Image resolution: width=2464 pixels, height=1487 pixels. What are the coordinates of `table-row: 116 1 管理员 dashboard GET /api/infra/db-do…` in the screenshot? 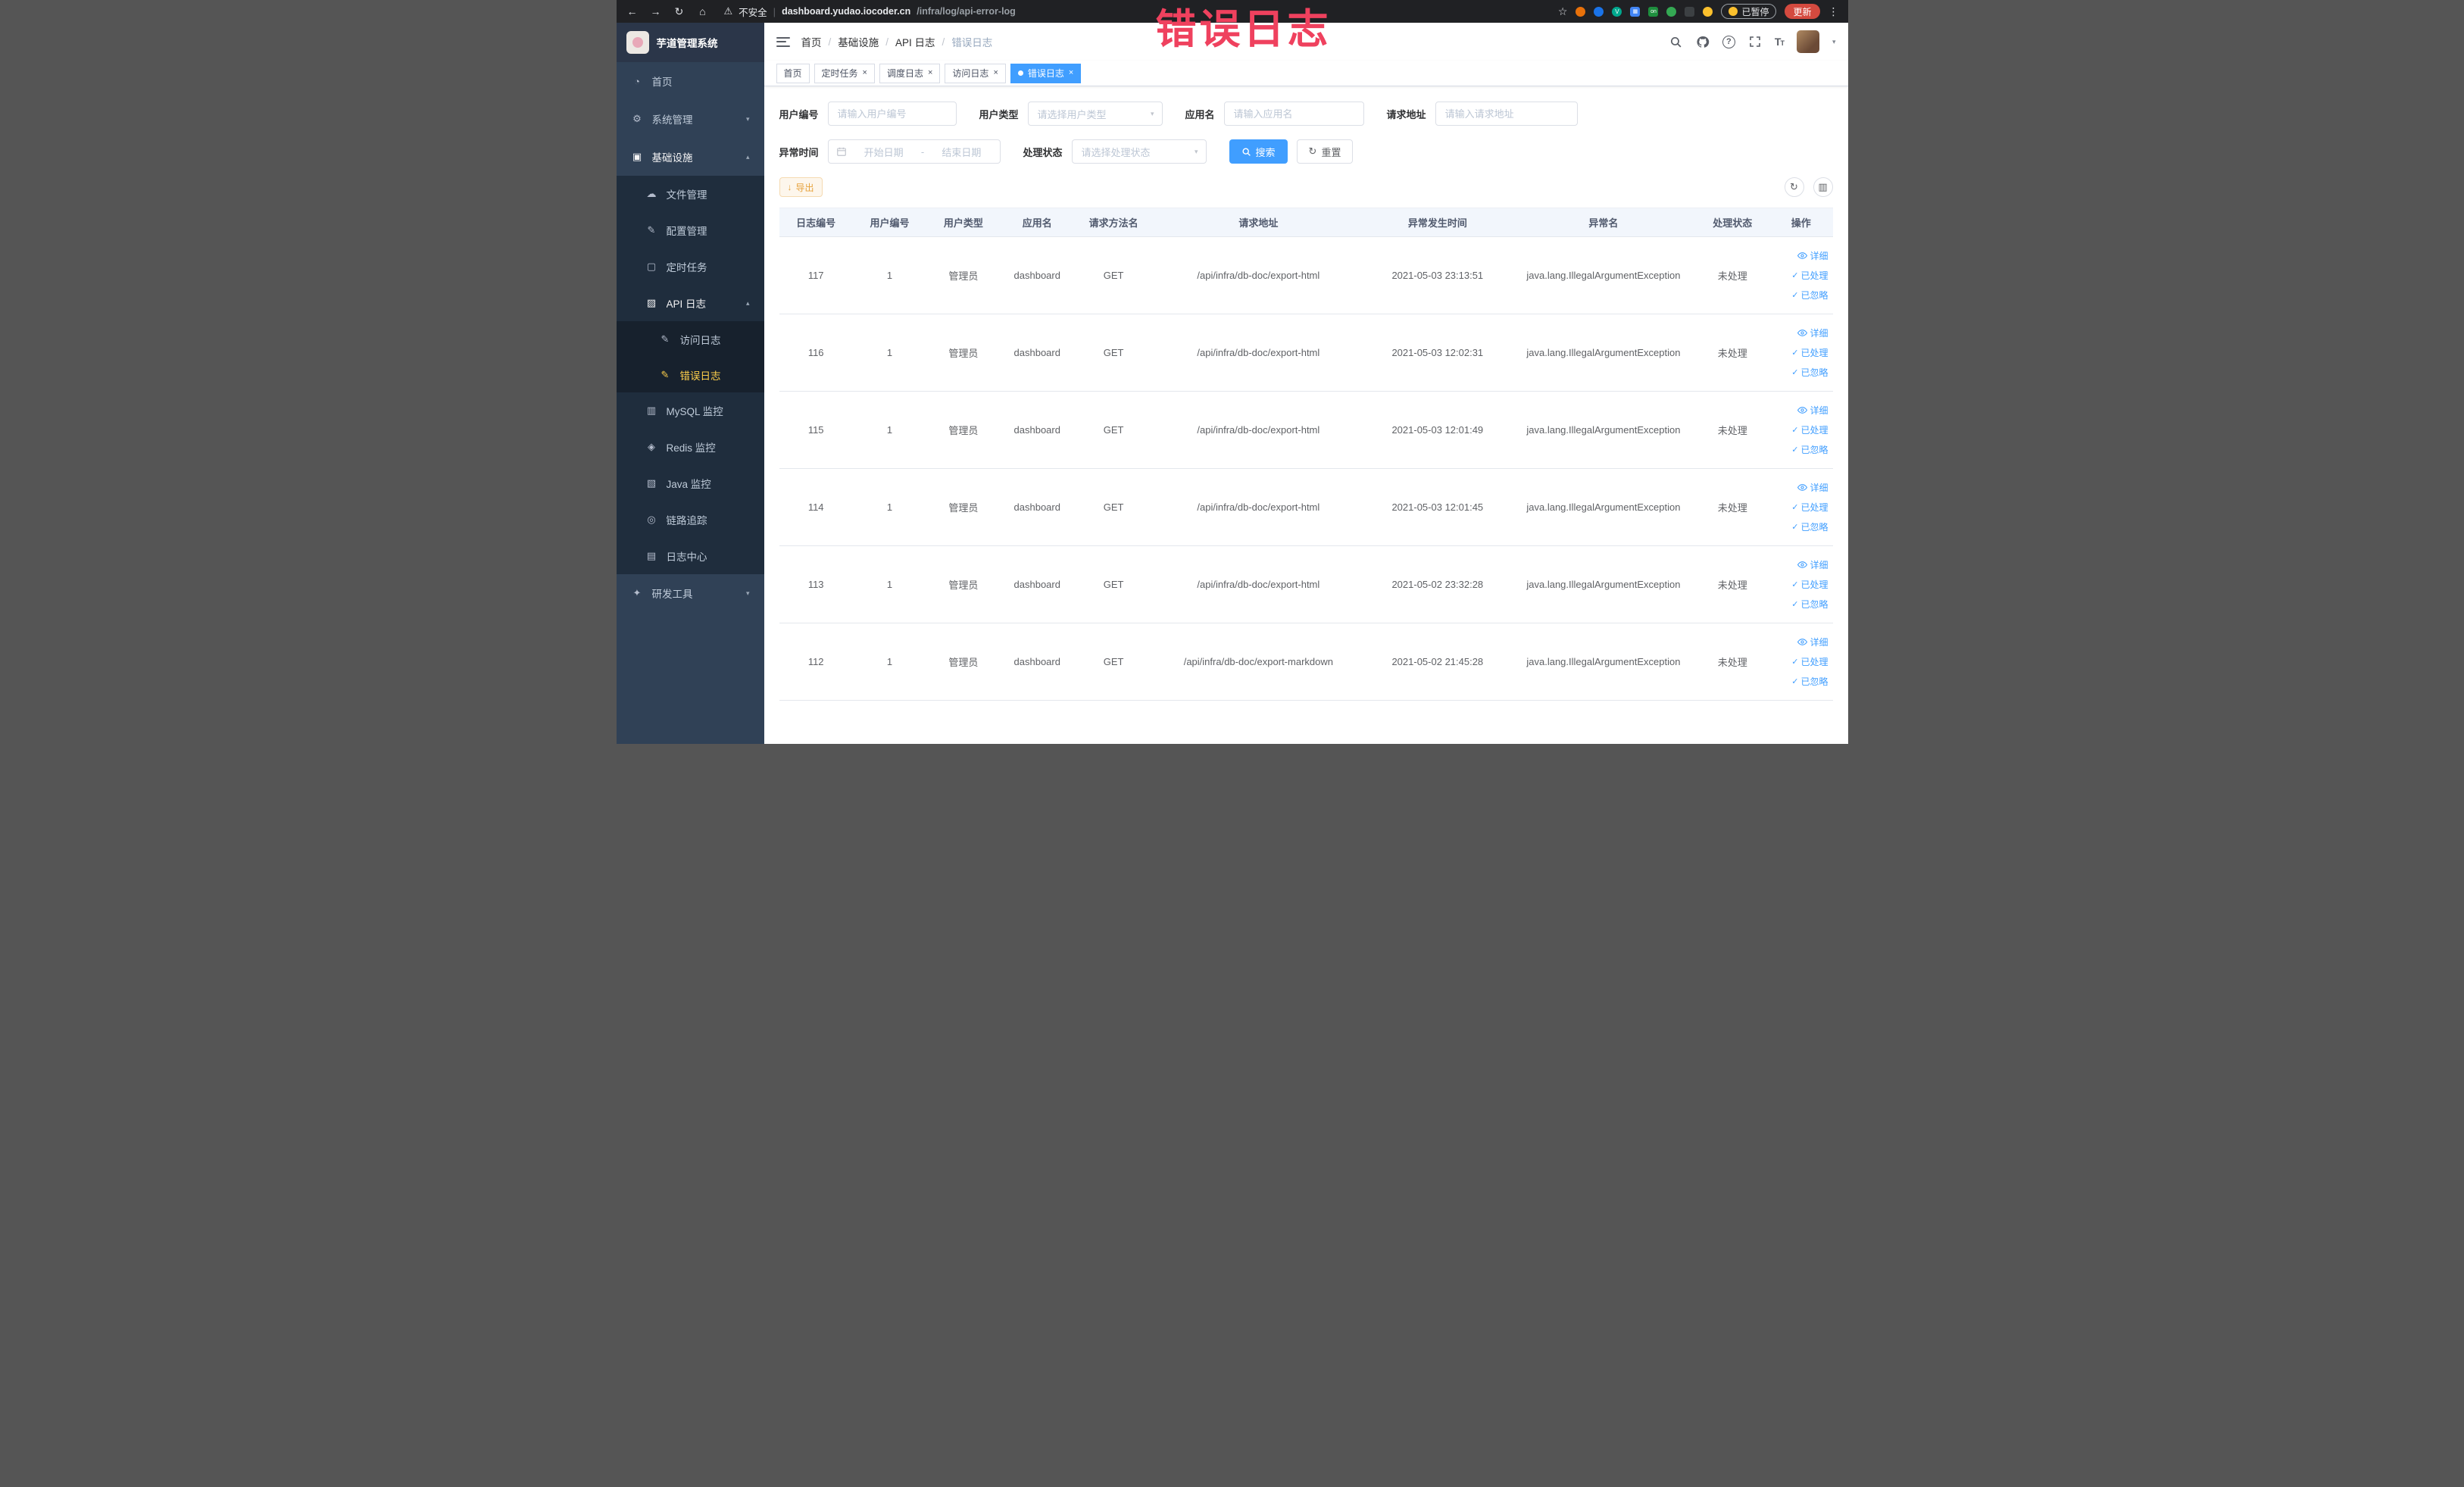 It's located at (1306, 353).